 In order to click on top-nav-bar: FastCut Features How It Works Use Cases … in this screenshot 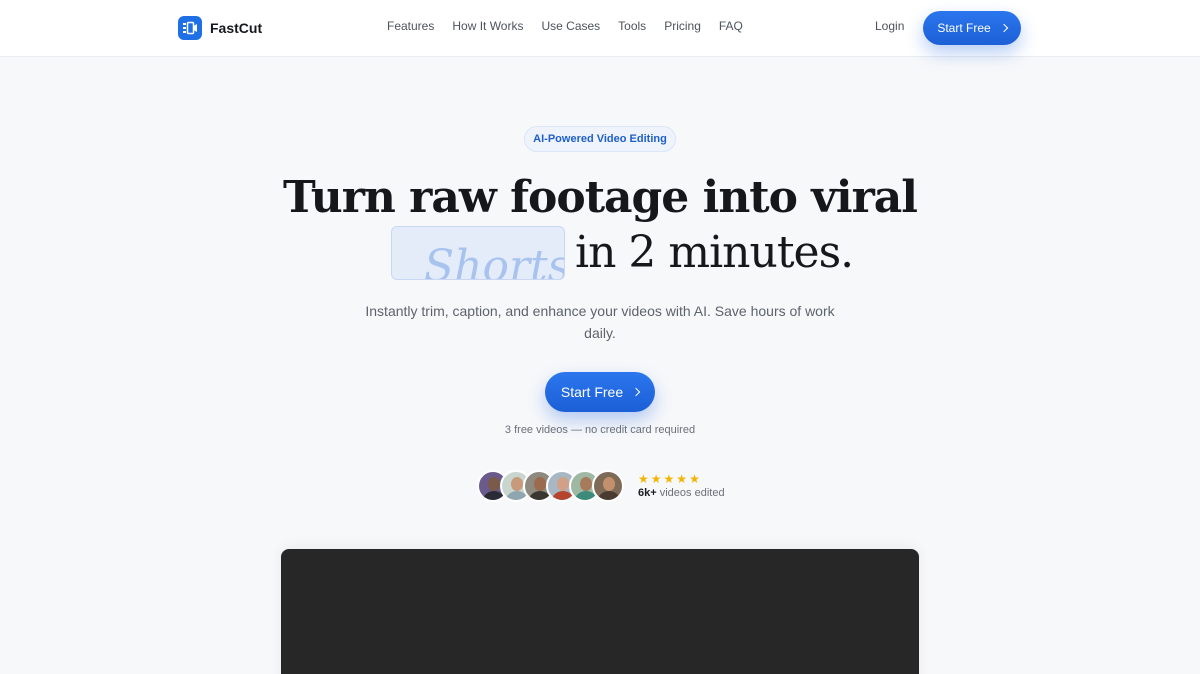, I will do `click(600, 28)`.